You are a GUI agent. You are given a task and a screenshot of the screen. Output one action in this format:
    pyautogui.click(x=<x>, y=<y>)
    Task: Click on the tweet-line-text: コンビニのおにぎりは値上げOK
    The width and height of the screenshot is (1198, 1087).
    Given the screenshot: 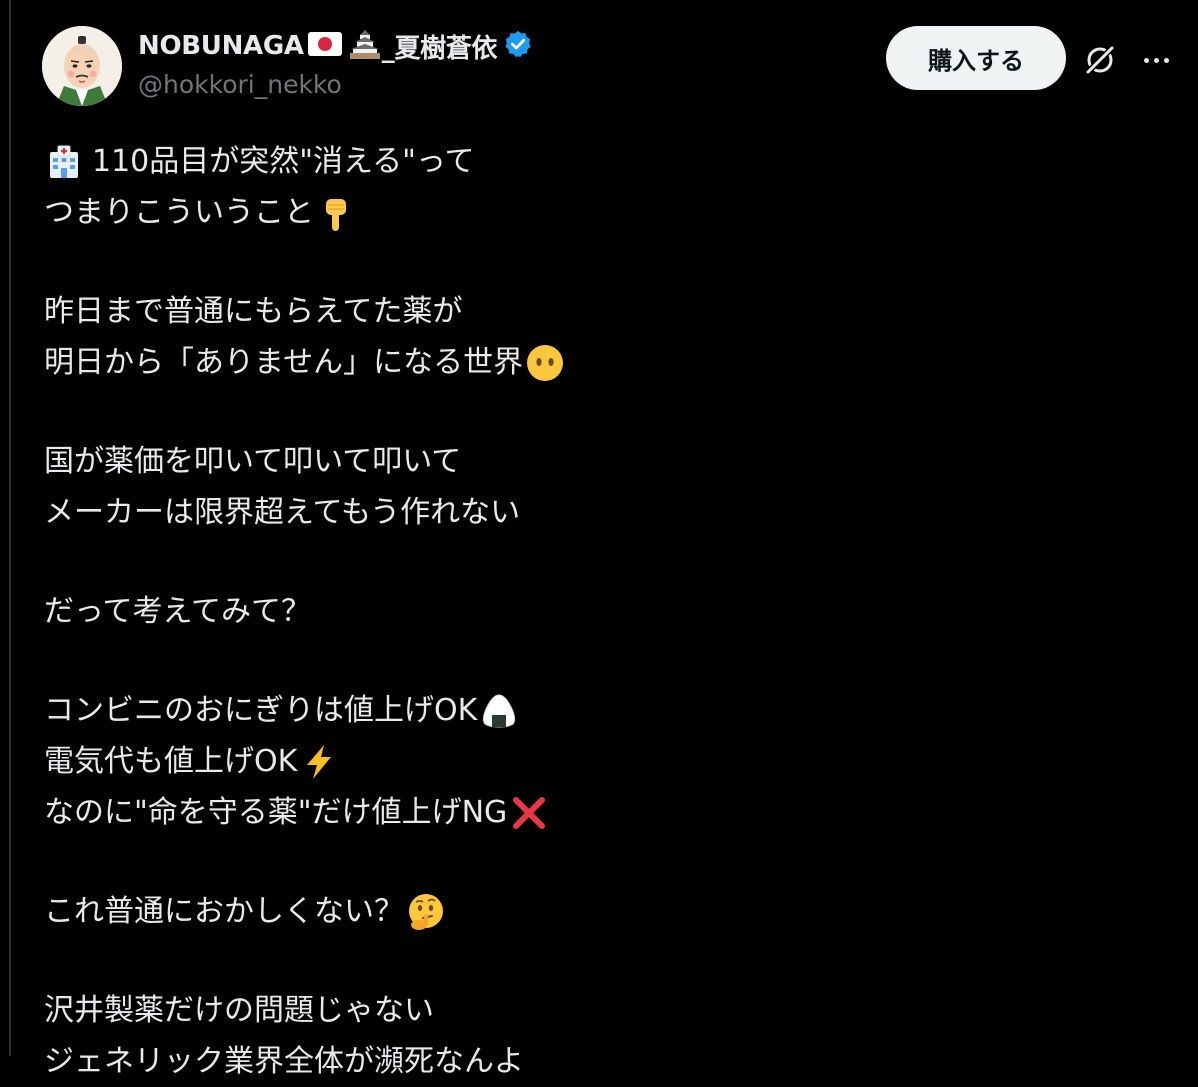 What is the action you would take?
    pyautogui.click(x=261, y=710)
    